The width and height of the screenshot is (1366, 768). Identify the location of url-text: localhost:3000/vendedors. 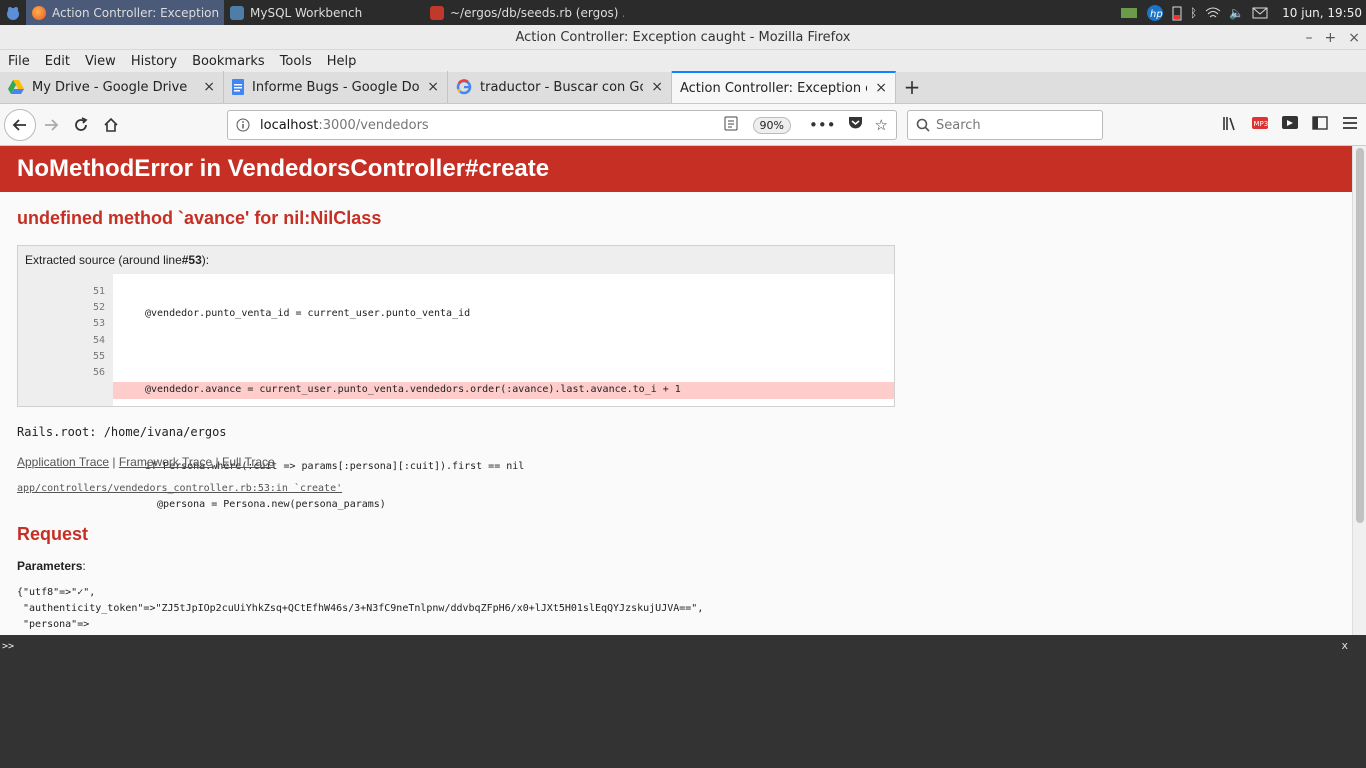
(344, 125).